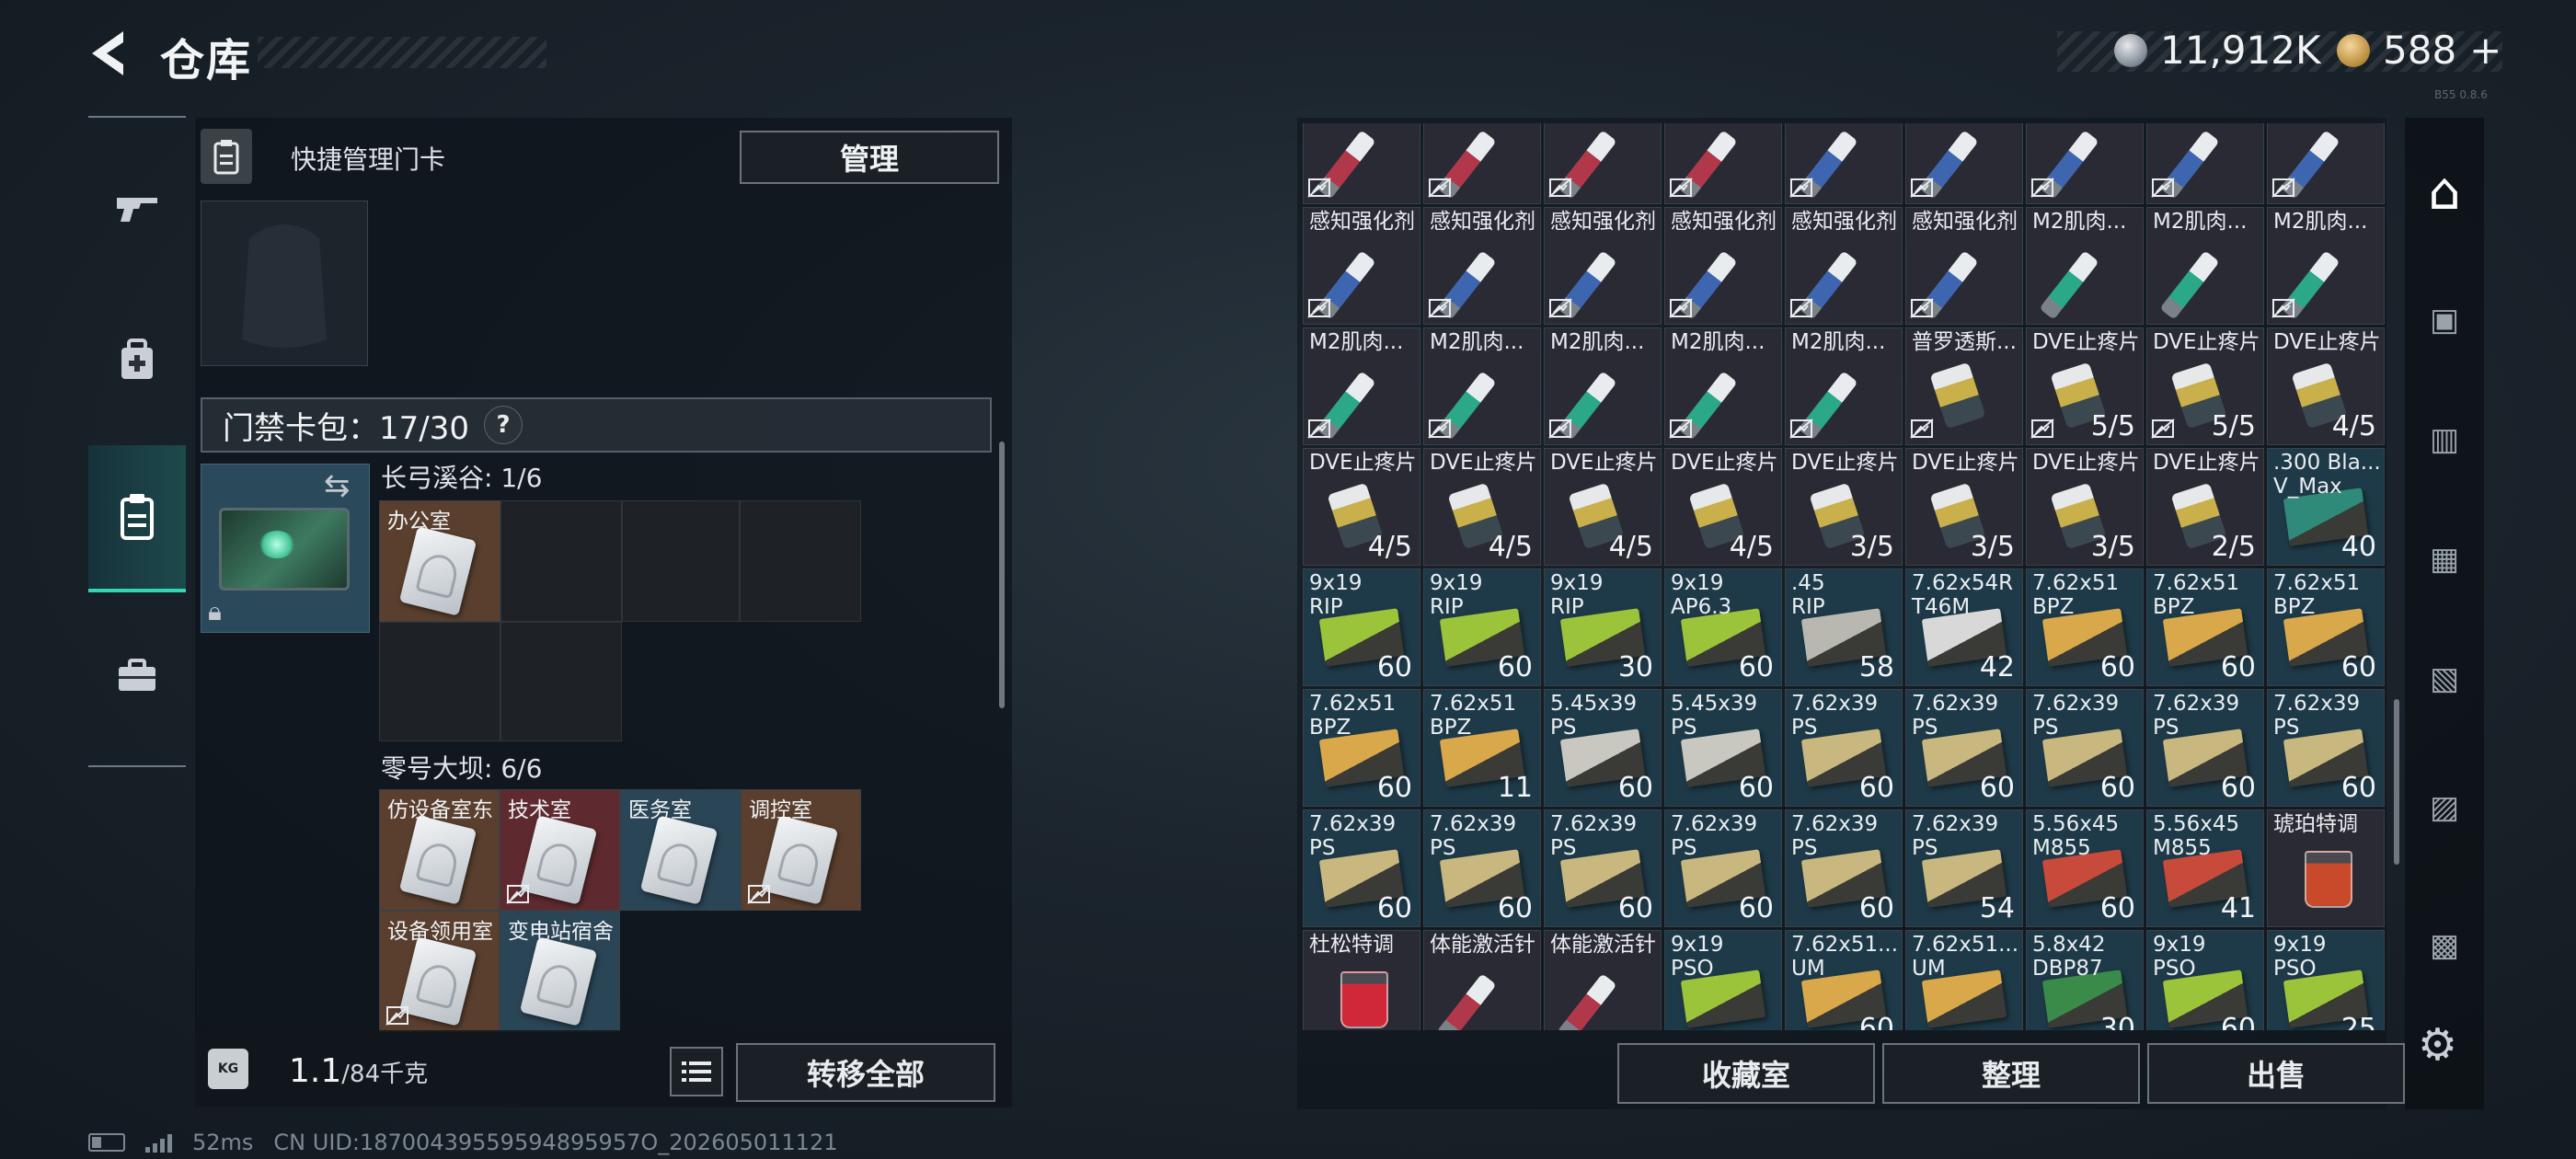 Image resolution: width=2576 pixels, height=1159 pixels. What do you see at coordinates (869, 157) in the screenshot?
I see `manage-button: 管理` at bounding box center [869, 157].